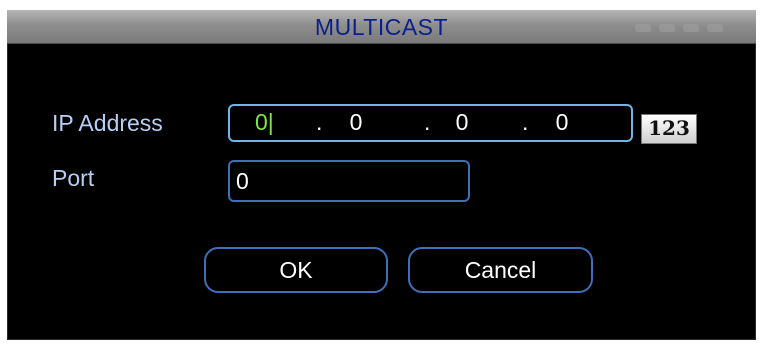  I want to click on ip-segment-1: 0|, so click(275, 122).